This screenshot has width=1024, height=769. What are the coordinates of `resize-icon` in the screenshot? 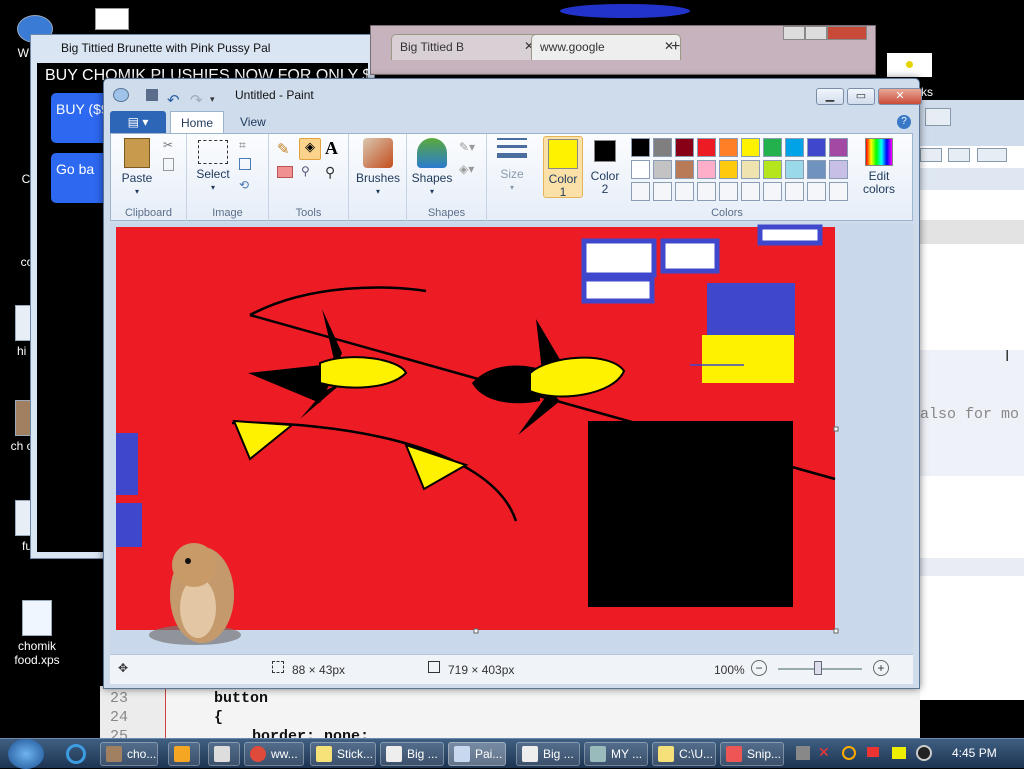 It's located at (245, 164).